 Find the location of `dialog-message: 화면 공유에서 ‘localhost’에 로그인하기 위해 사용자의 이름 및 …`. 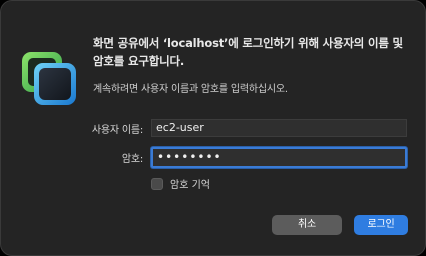

dialog-message: 화면 공유에서 ‘localhost’에 로그인하기 위해 사용자의 이름 및 … is located at coordinates (248, 52).